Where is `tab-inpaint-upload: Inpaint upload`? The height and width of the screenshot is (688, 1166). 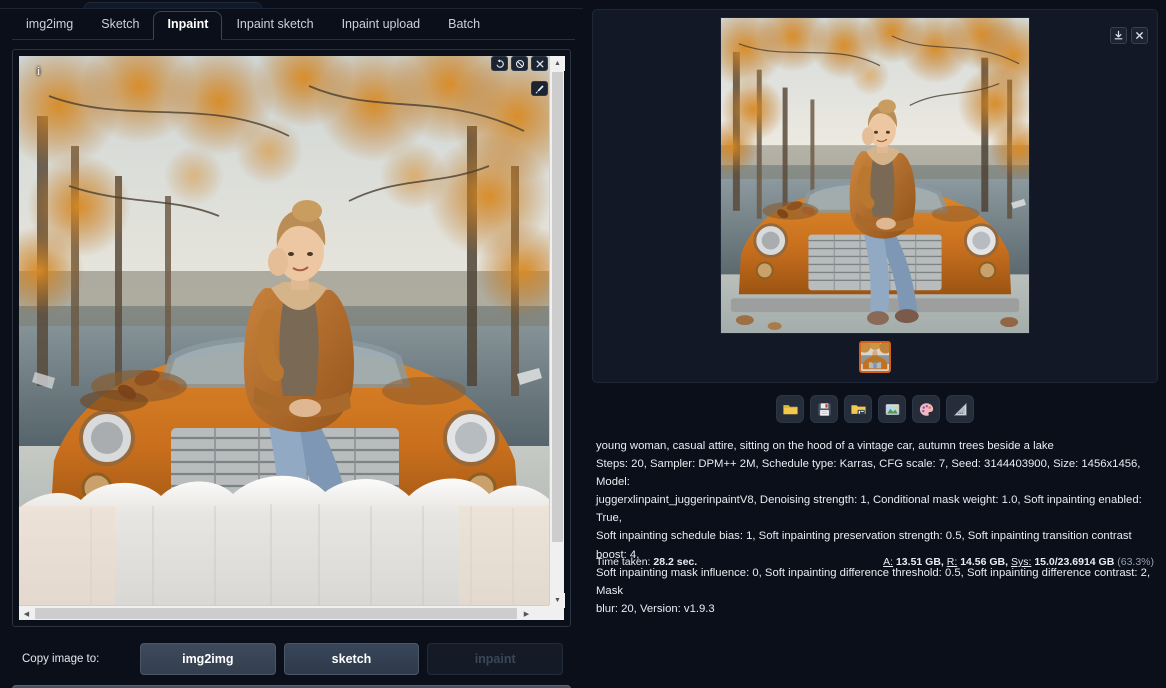 tab-inpaint-upload: Inpaint upload is located at coordinates (381, 25).